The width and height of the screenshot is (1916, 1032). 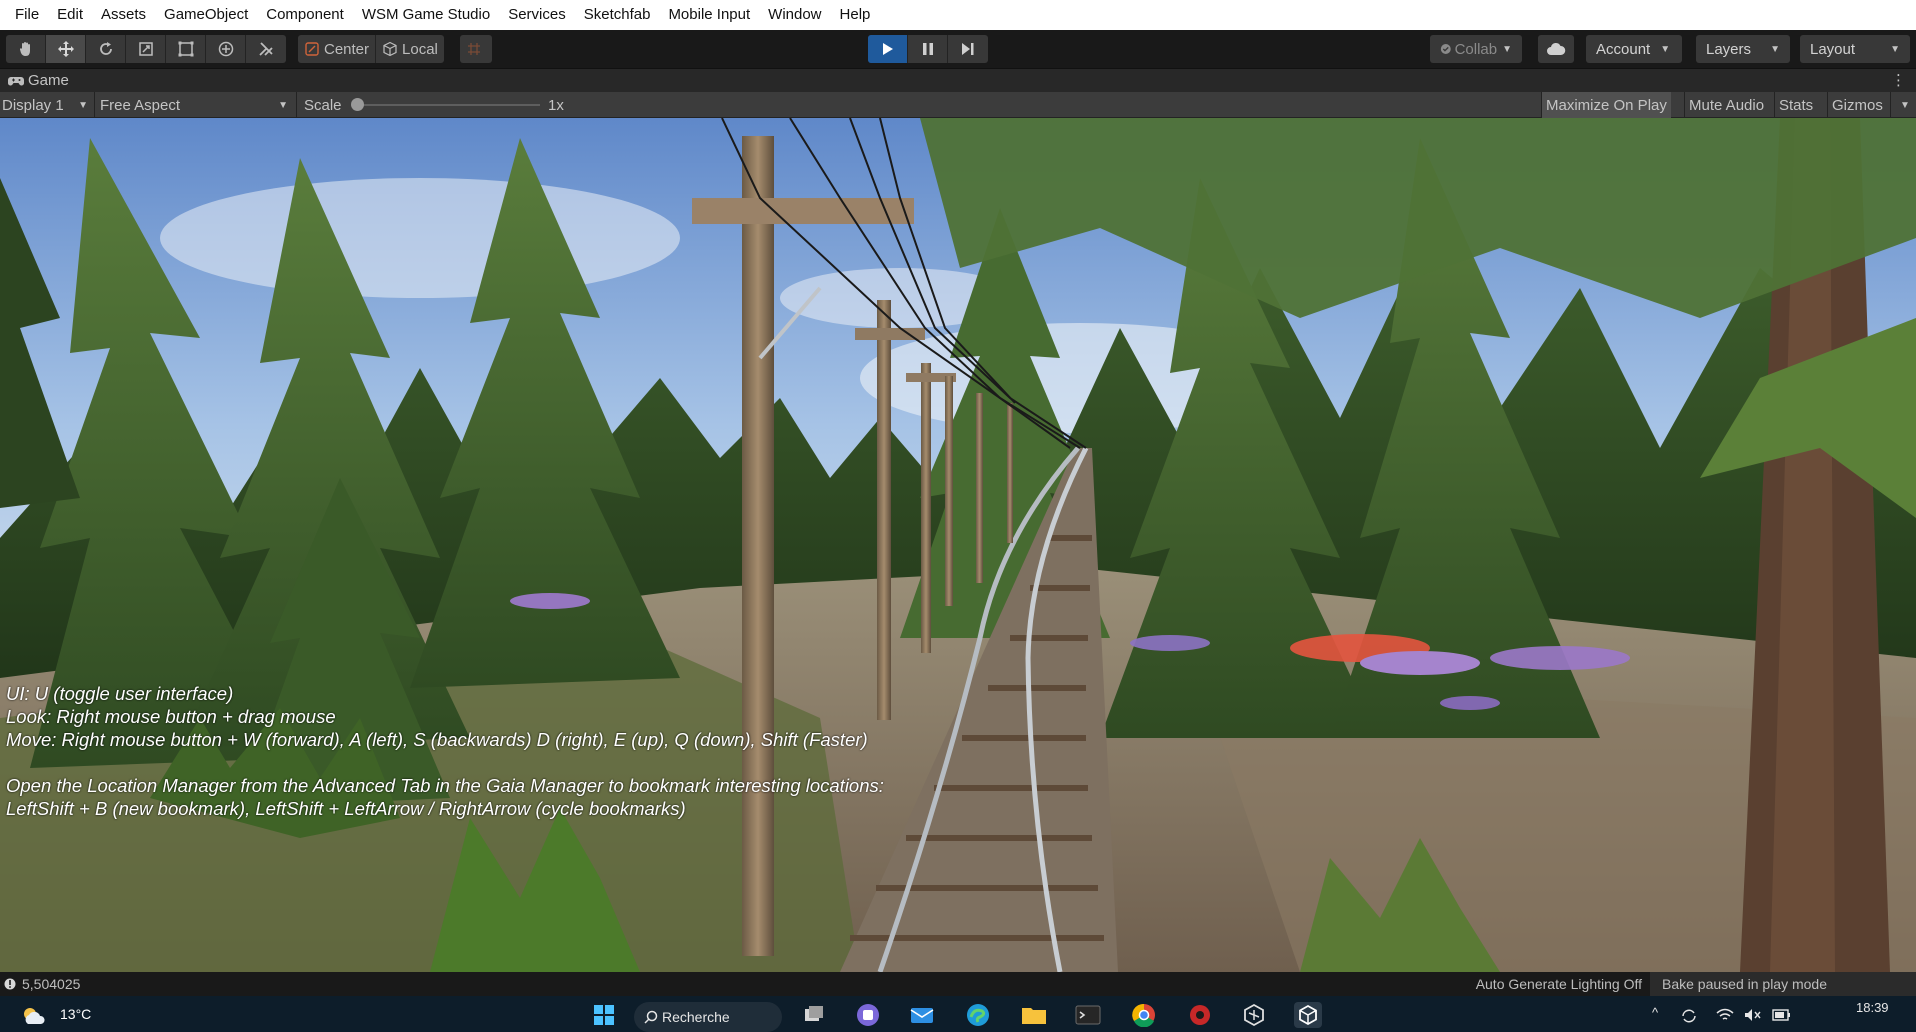 I want to click on cloud-button, so click(x=1556, y=49).